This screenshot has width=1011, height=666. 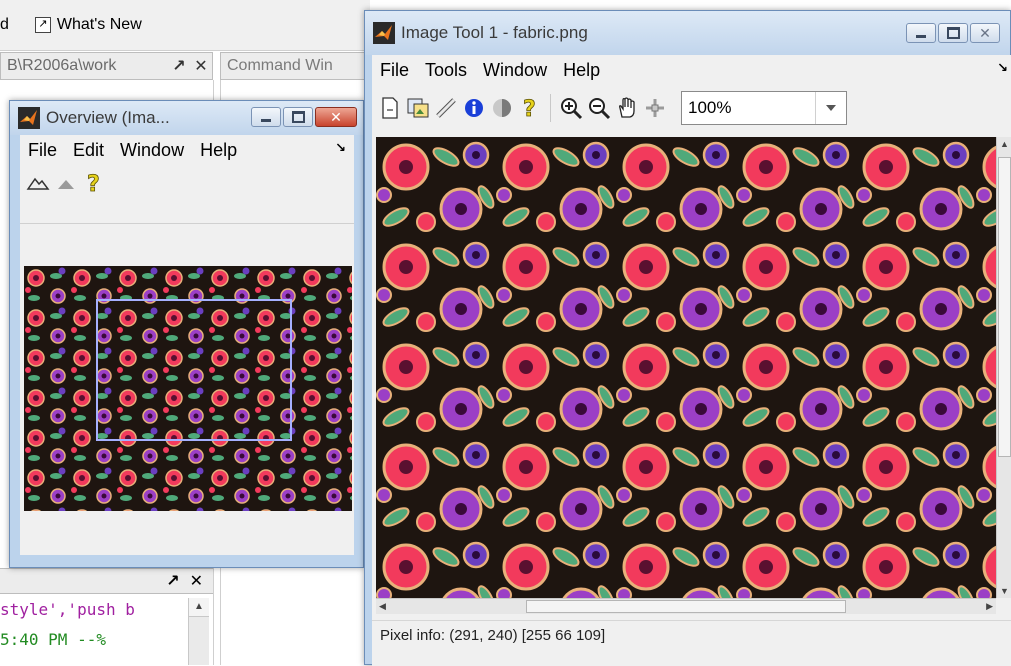 I want to click on history-line: 5:40 PM --%, so click(x=95, y=639).